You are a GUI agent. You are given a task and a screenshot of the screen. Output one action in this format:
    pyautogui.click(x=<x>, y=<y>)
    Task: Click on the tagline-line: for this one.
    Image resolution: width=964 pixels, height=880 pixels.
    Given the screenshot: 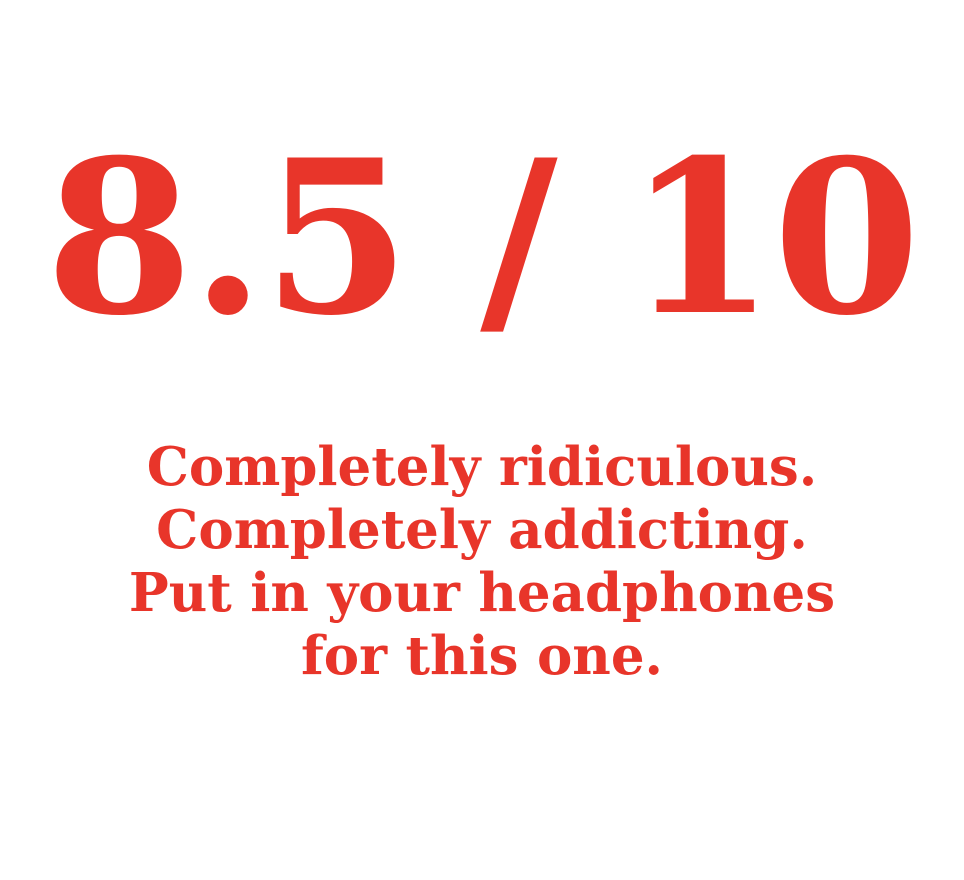 What is the action you would take?
    pyautogui.click(x=482, y=656)
    